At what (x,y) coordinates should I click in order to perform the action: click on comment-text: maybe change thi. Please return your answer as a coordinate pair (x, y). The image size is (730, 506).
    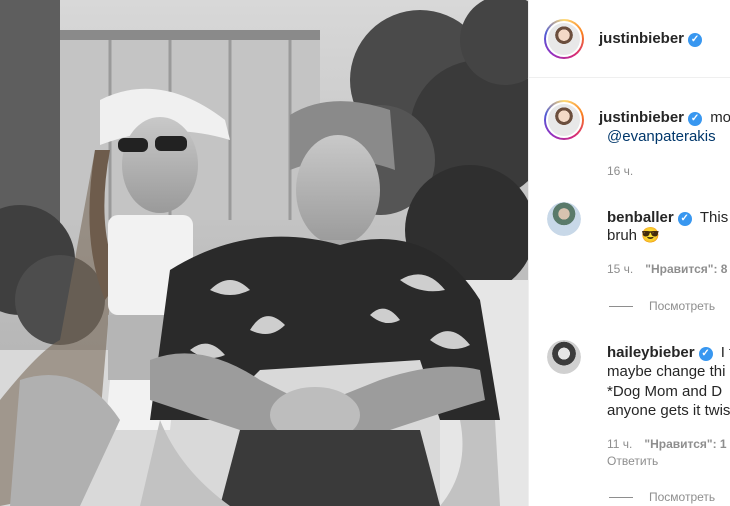
    Looking at the image, I should click on (666, 371).